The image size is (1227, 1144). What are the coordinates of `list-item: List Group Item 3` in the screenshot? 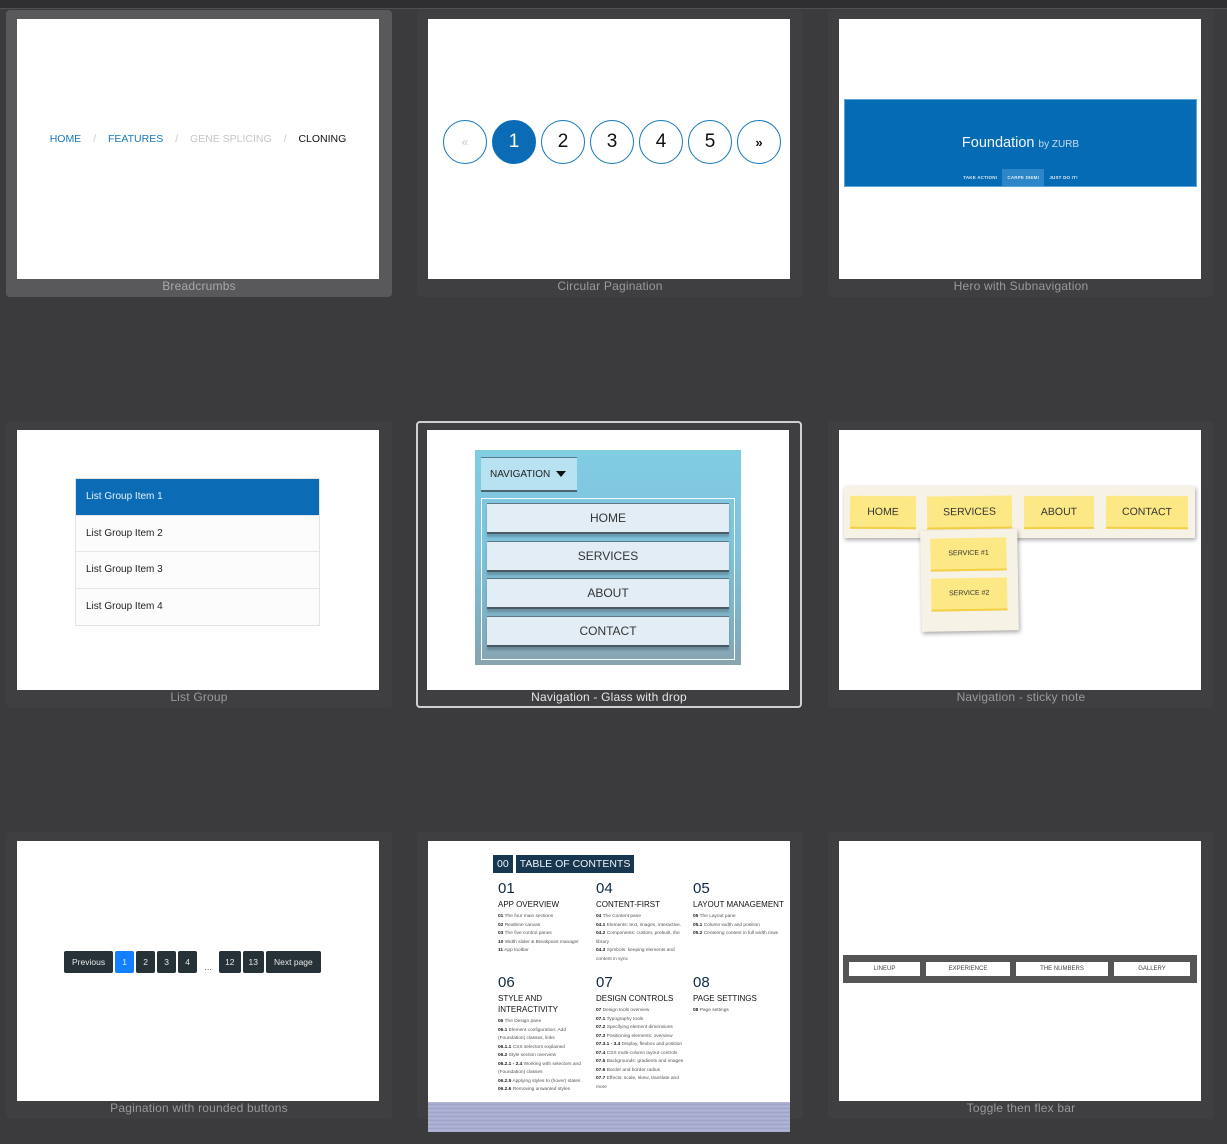 It's located at (197, 570).